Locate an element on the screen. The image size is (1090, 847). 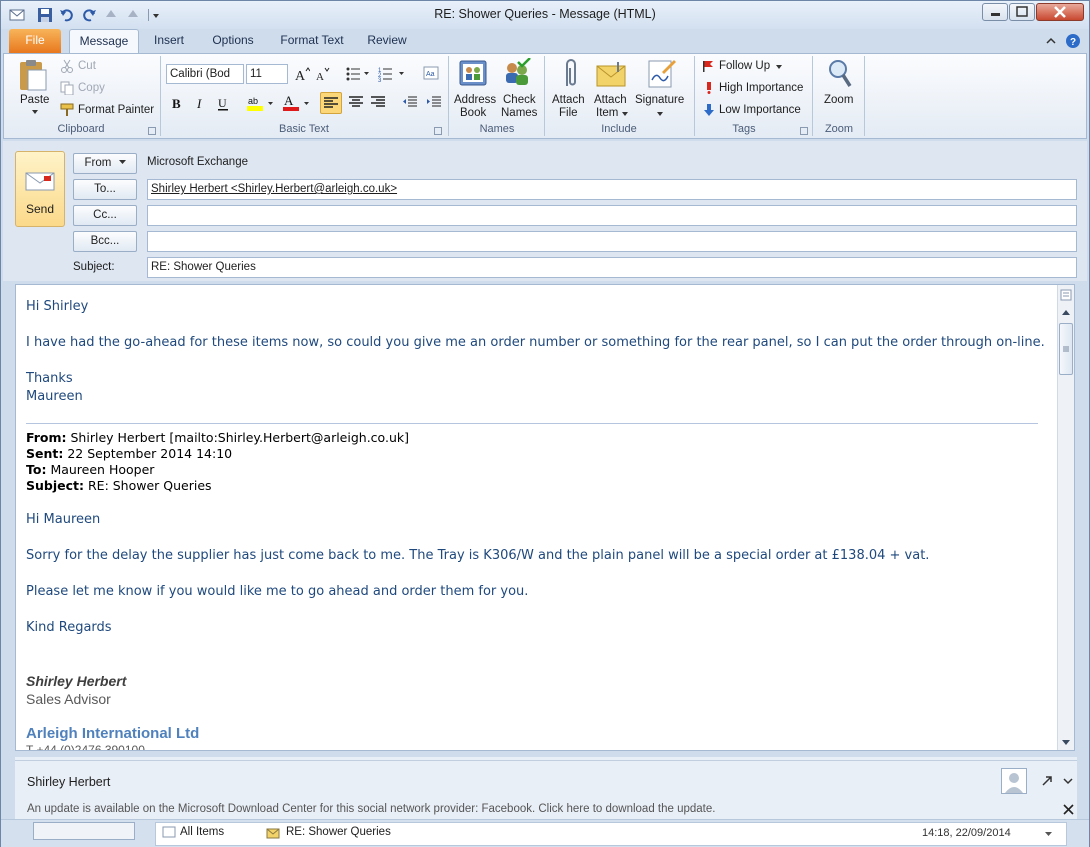
paste-dropdown-icon is located at coordinates (35, 112).